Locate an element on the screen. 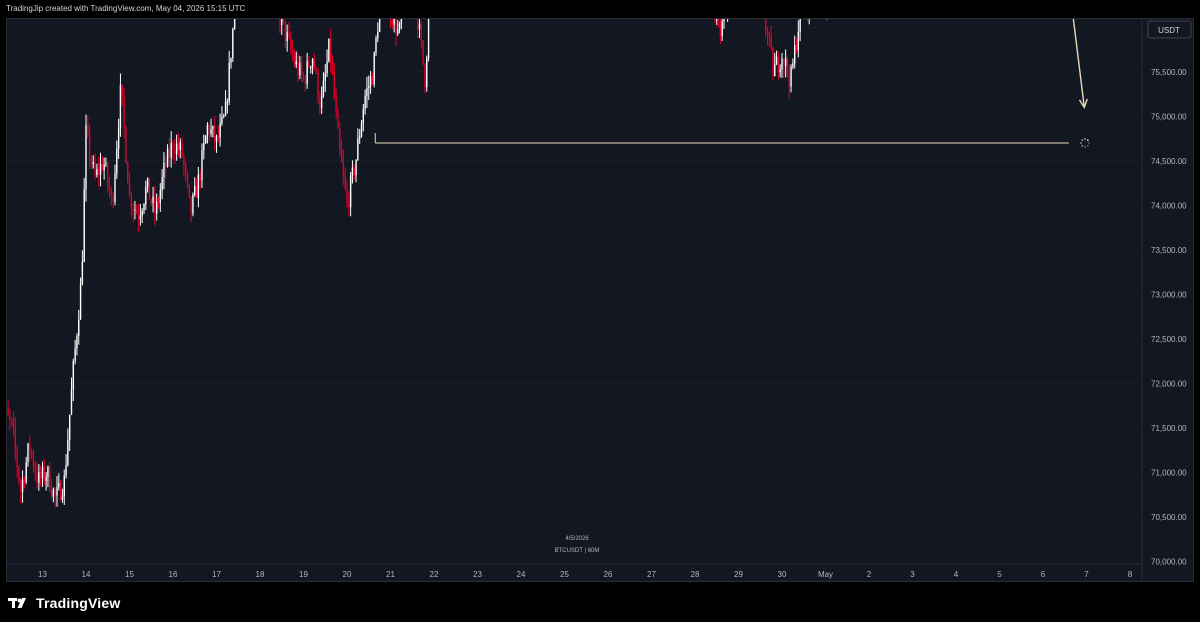 This screenshot has width=1200, height=622. x-tick-label: 5 is located at coordinates (999, 574).